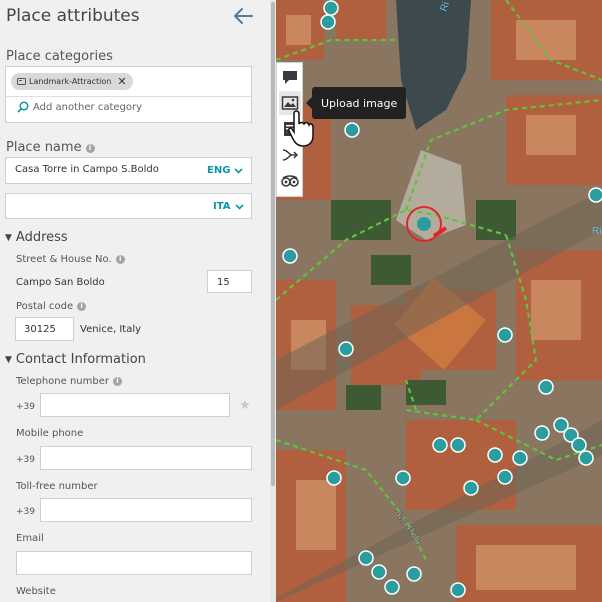 The image size is (602, 602). I want to click on tripadvisor-tool, so click(290, 181).